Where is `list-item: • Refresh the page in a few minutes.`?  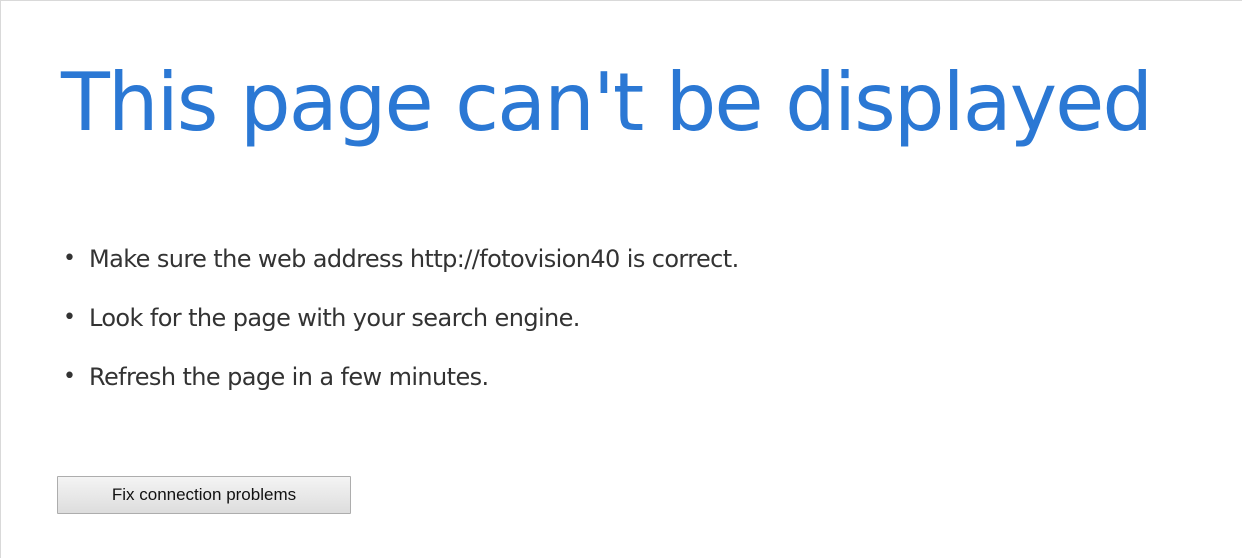
list-item: • Refresh the page in a few minutes. is located at coordinates (400, 380).